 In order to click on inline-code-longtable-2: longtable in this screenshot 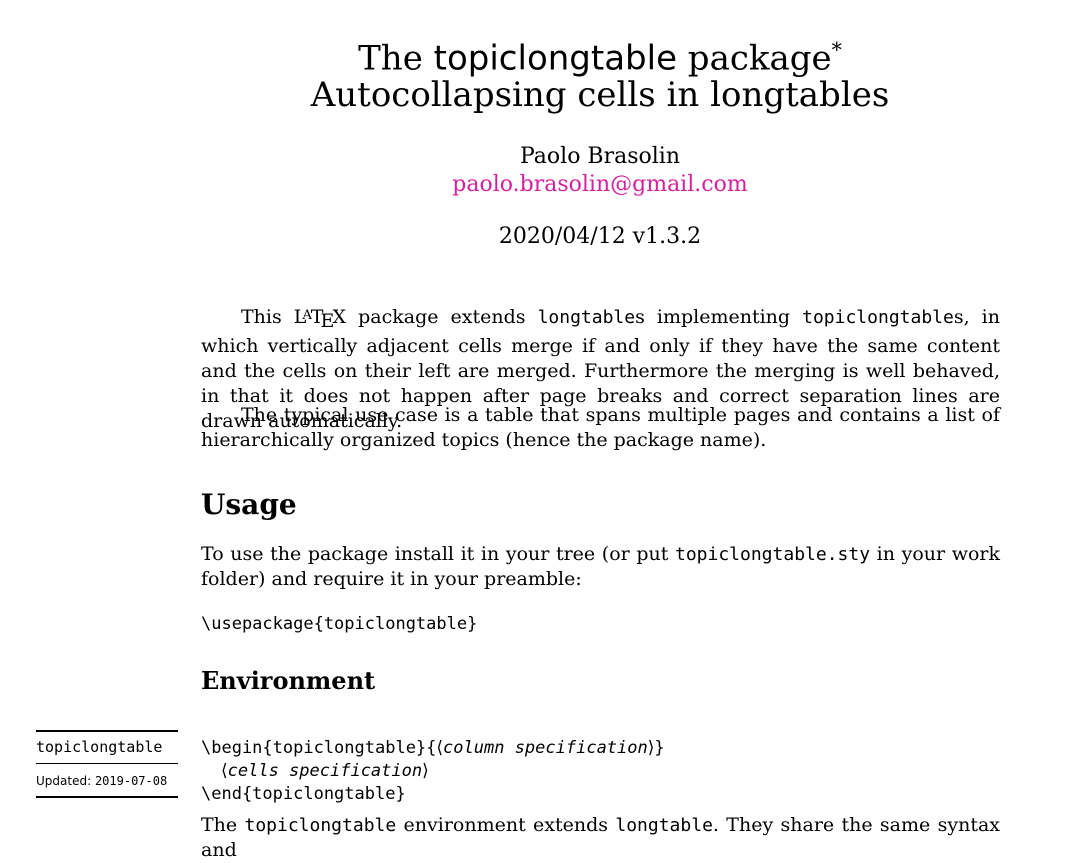, I will do `click(664, 825)`.